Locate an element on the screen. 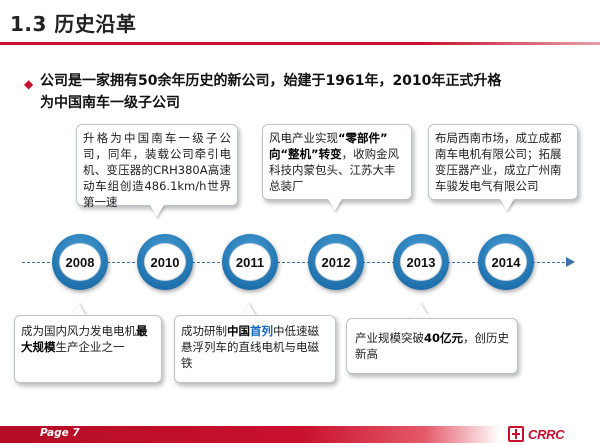  year-node-2010: 2010 is located at coordinates (165, 262).